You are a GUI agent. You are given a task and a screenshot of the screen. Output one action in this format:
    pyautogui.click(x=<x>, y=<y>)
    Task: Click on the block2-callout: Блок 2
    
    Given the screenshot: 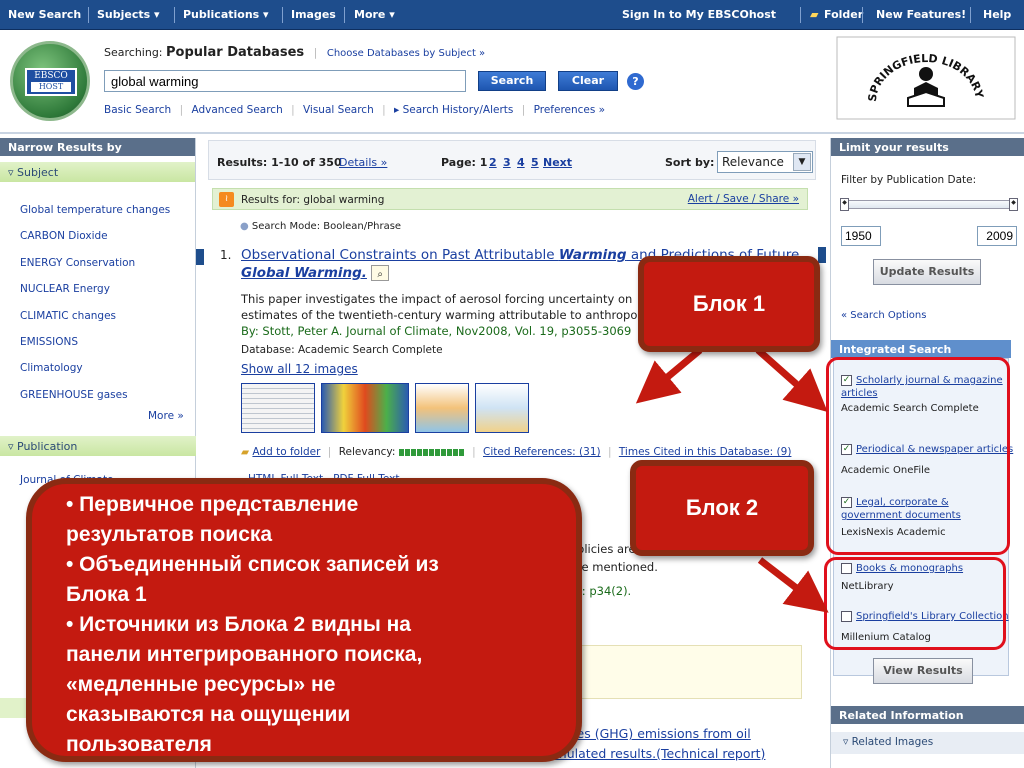 What is the action you would take?
    pyautogui.click(x=722, y=508)
    